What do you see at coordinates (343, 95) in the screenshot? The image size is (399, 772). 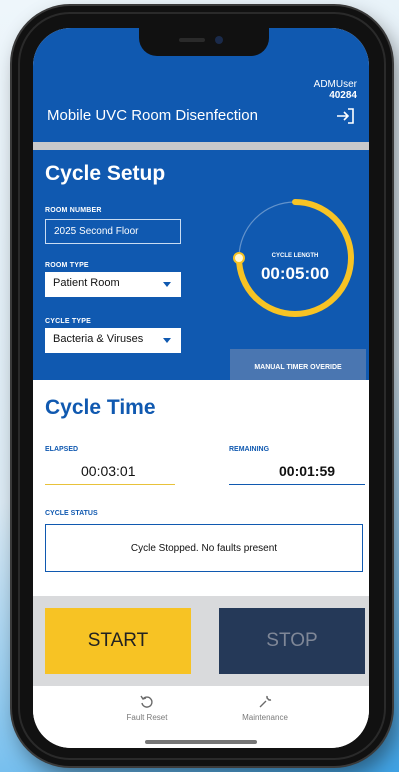 I see `user-id: 40284` at bounding box center [343, 95].